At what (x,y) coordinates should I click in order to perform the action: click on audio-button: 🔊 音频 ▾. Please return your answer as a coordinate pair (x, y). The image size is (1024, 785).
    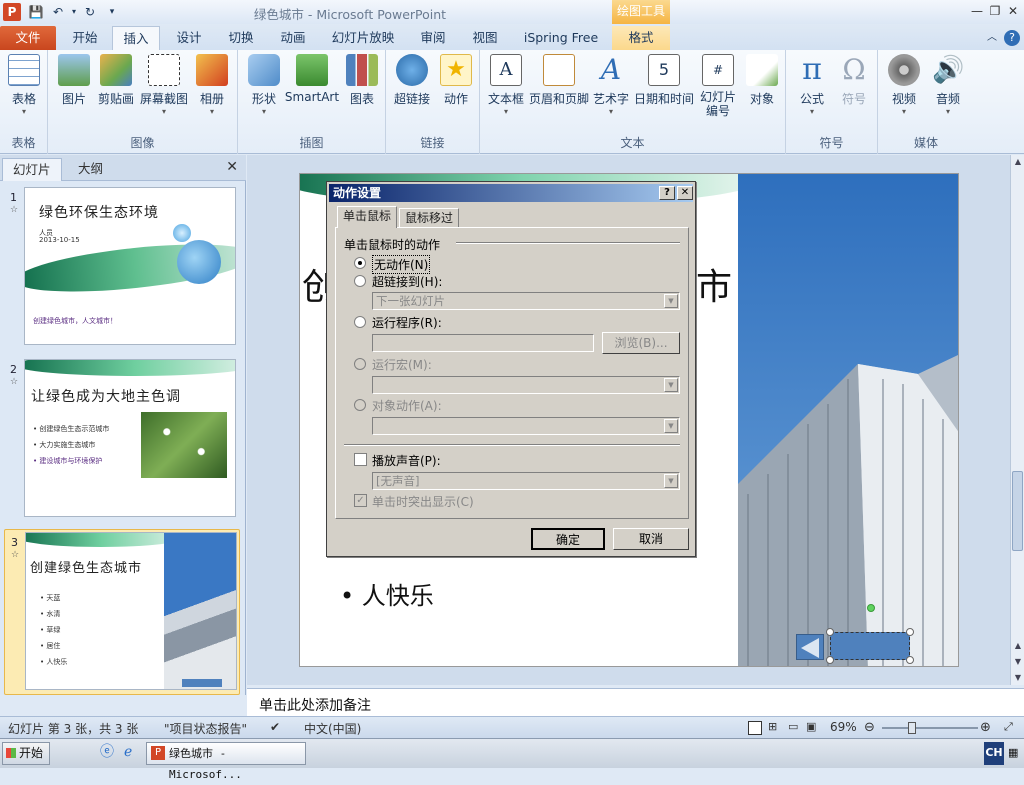
    Looking at the image, I should click on (948, 85).